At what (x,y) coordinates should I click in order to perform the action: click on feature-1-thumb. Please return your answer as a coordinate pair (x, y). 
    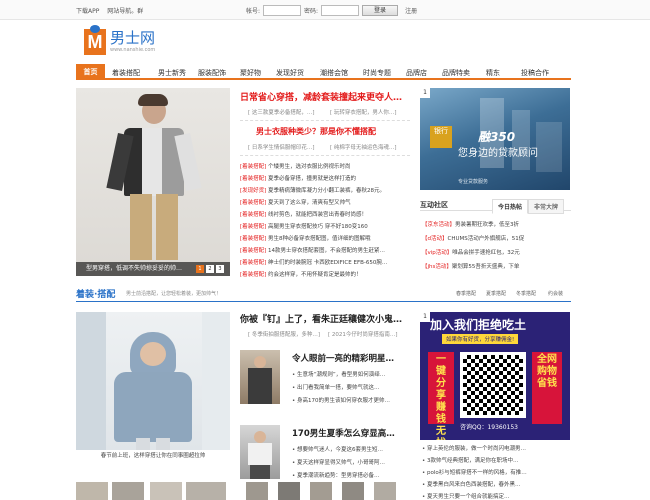
    Looking at the image, I should click on (260, 377).